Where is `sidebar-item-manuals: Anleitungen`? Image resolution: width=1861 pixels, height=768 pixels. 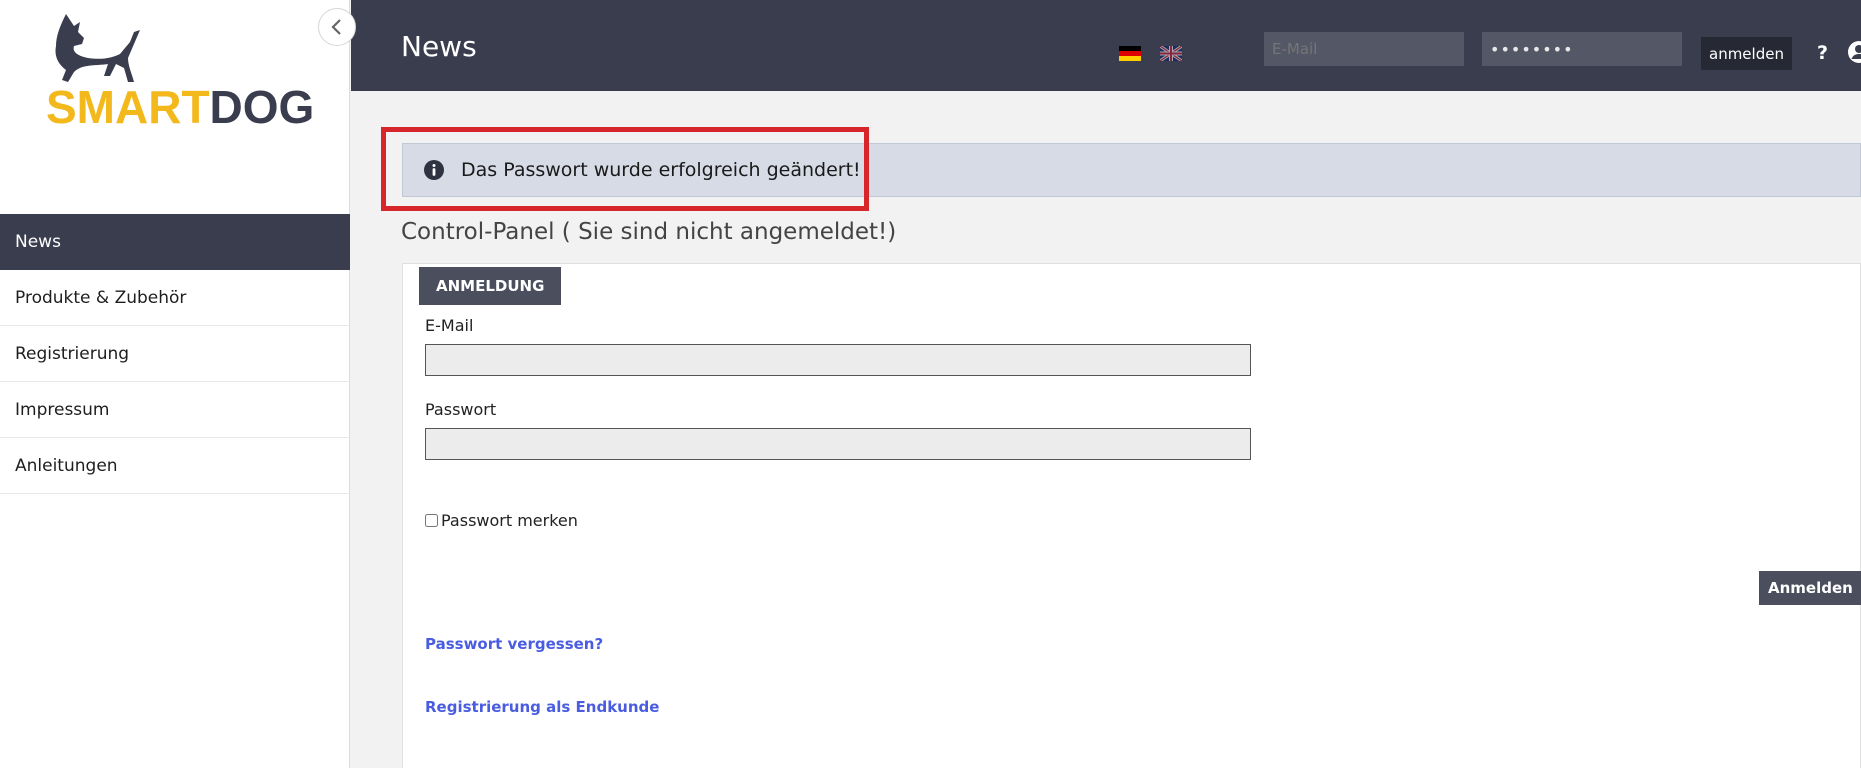
sidebar-item-manuals: Anleitungen is located at coordinates (175, 466).